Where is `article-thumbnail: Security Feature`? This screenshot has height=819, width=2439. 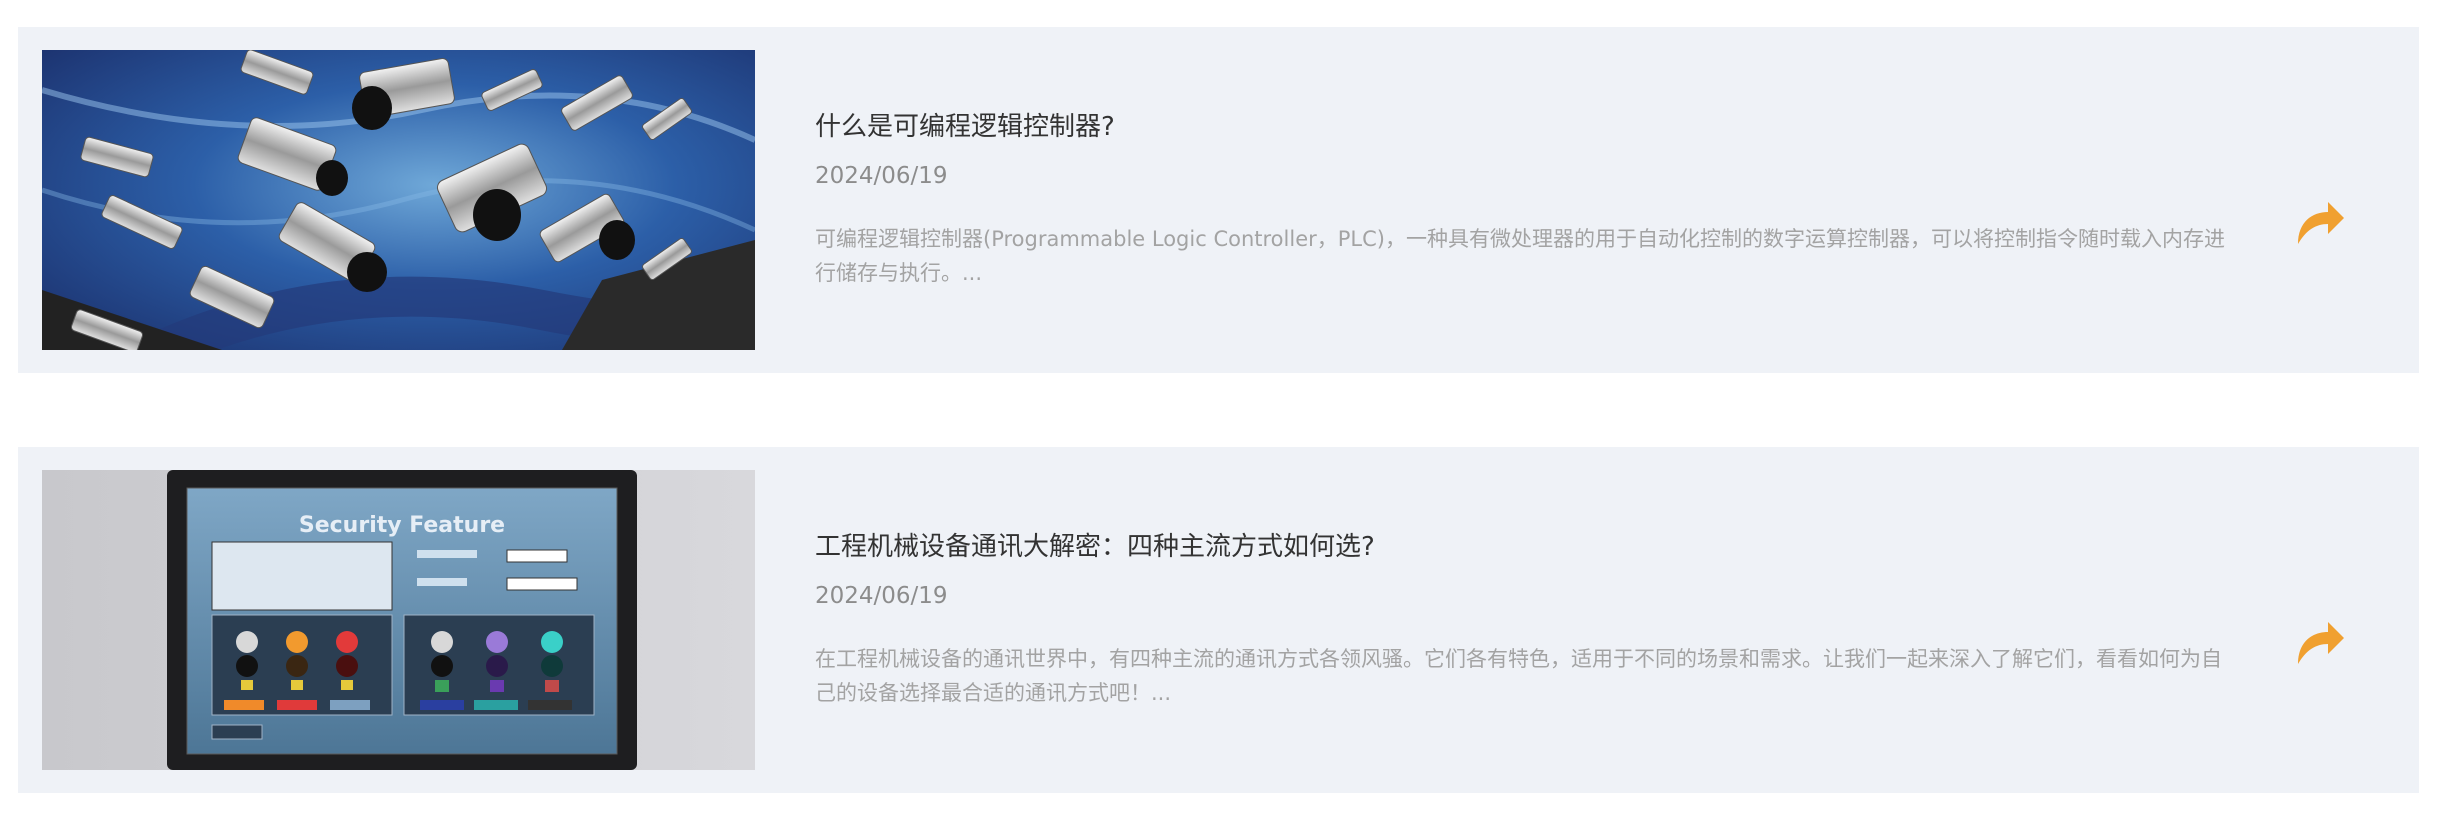
article-thumbnail: Security Feature is located at coordinates (398, 620).